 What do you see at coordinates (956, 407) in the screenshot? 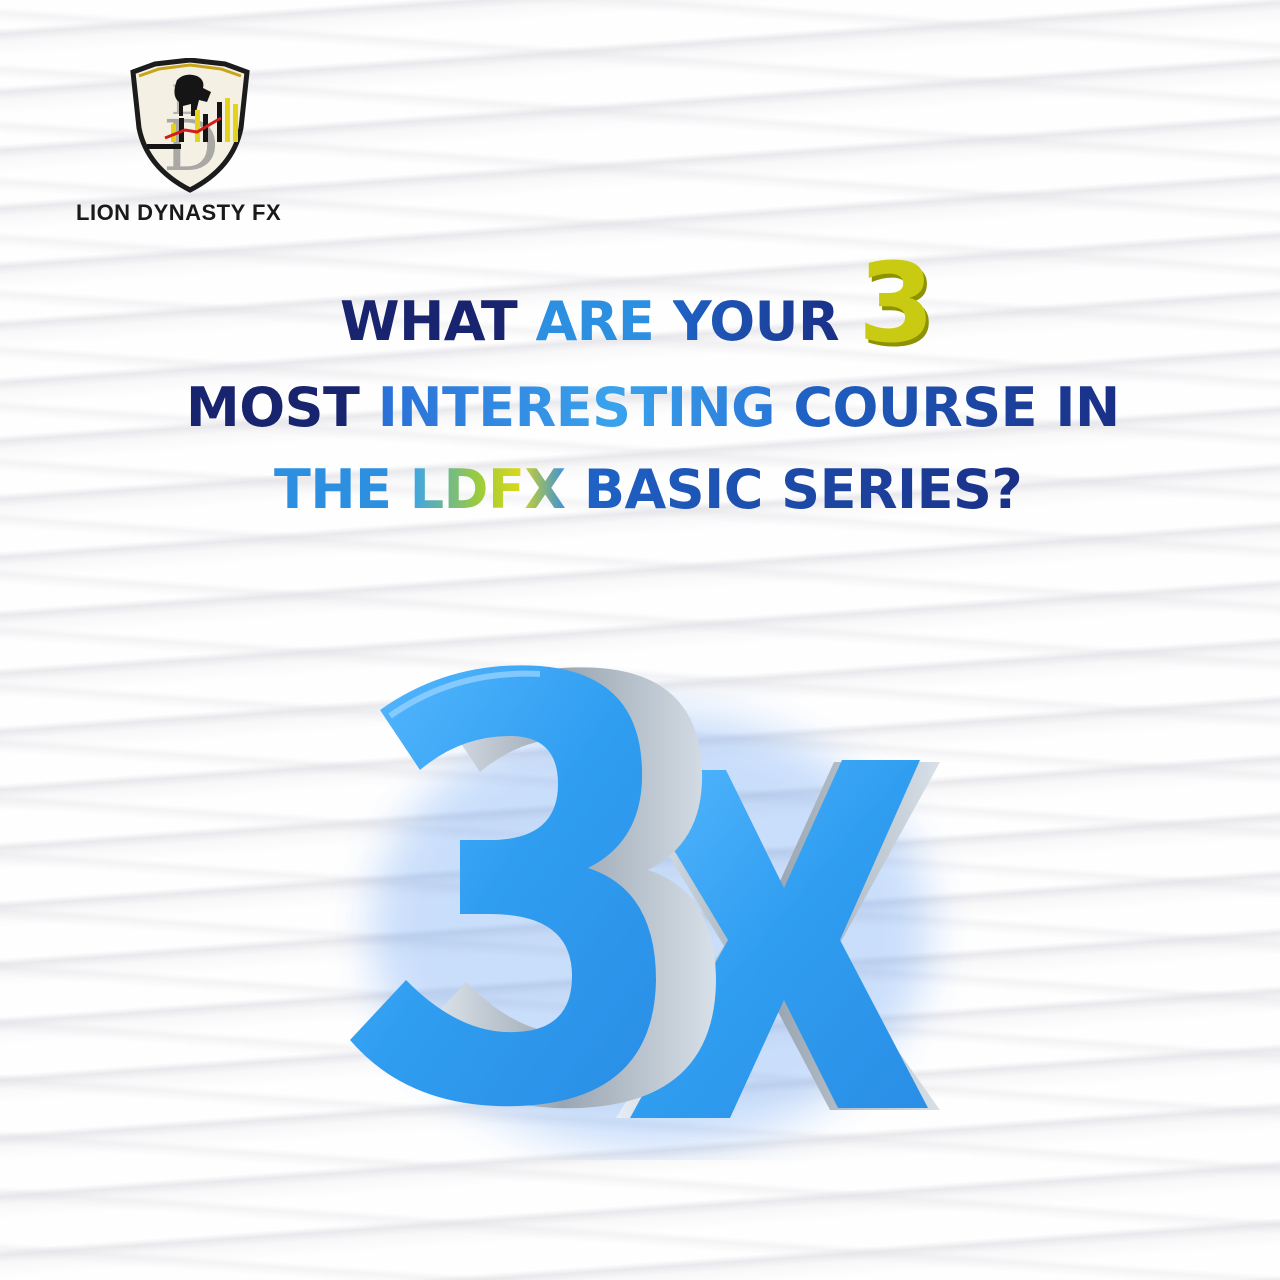
I see `headline-word: COURSE IN` at bounding box center [956, 407].